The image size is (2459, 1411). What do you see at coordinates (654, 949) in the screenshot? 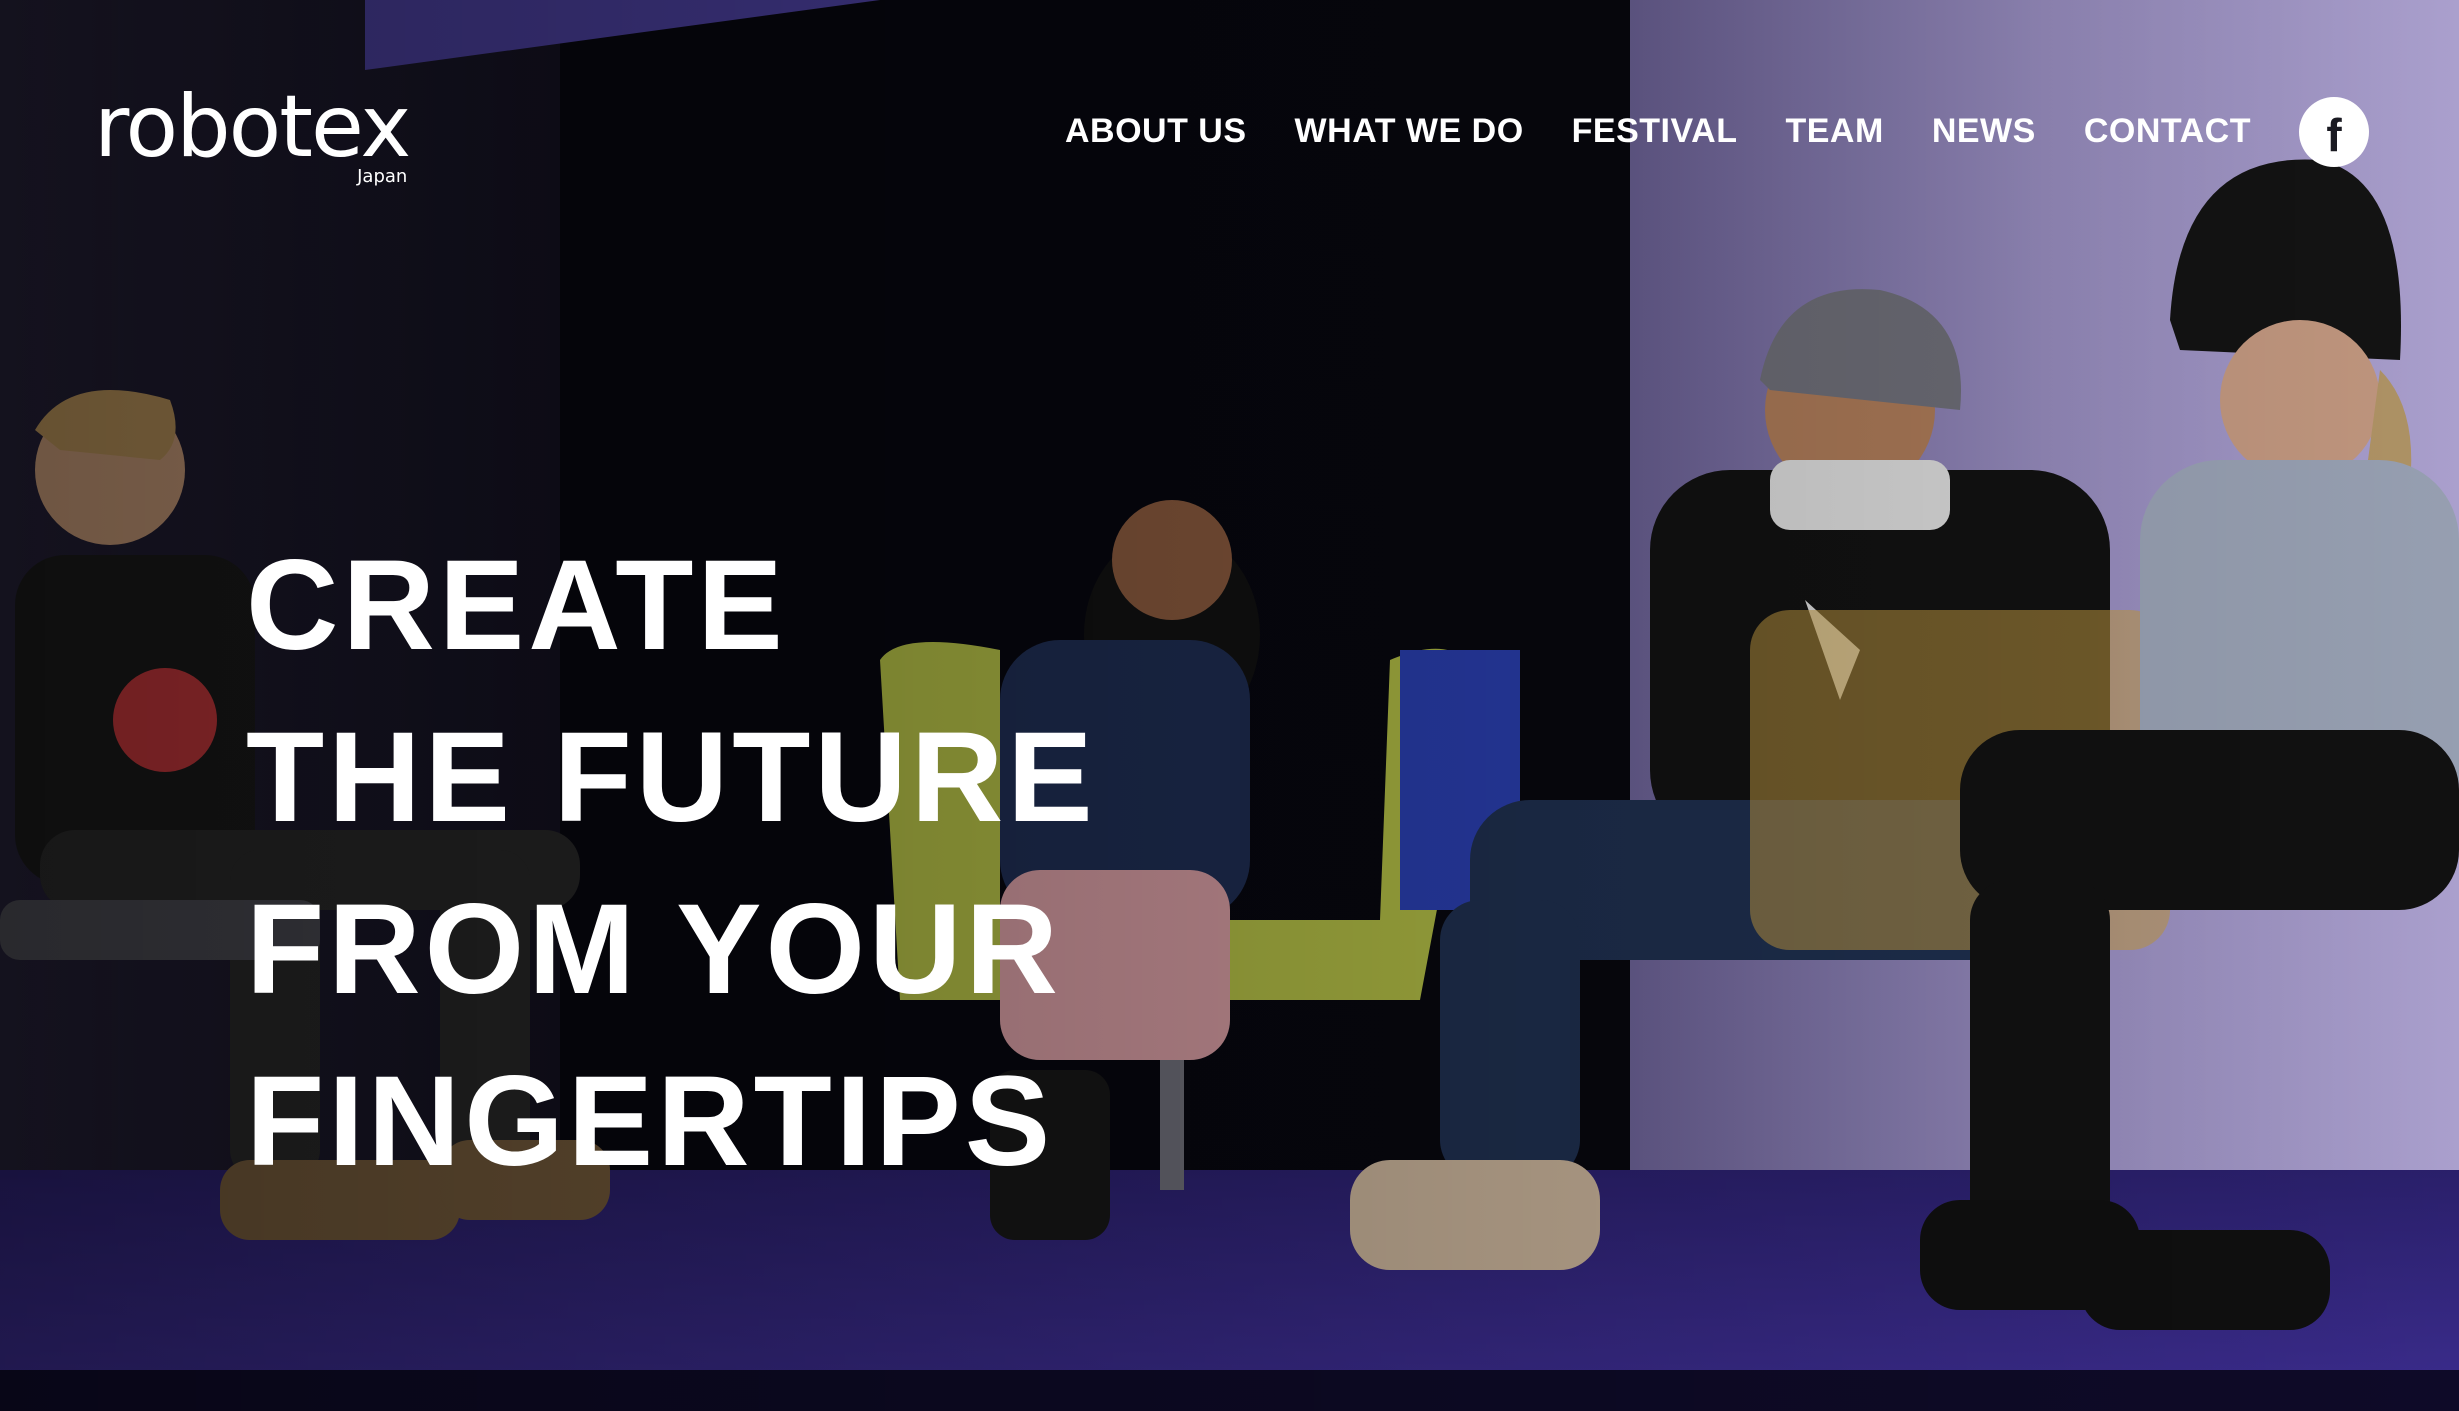
I see `headline-line-3: FROM YOUR` at bounding box center [654, 949].